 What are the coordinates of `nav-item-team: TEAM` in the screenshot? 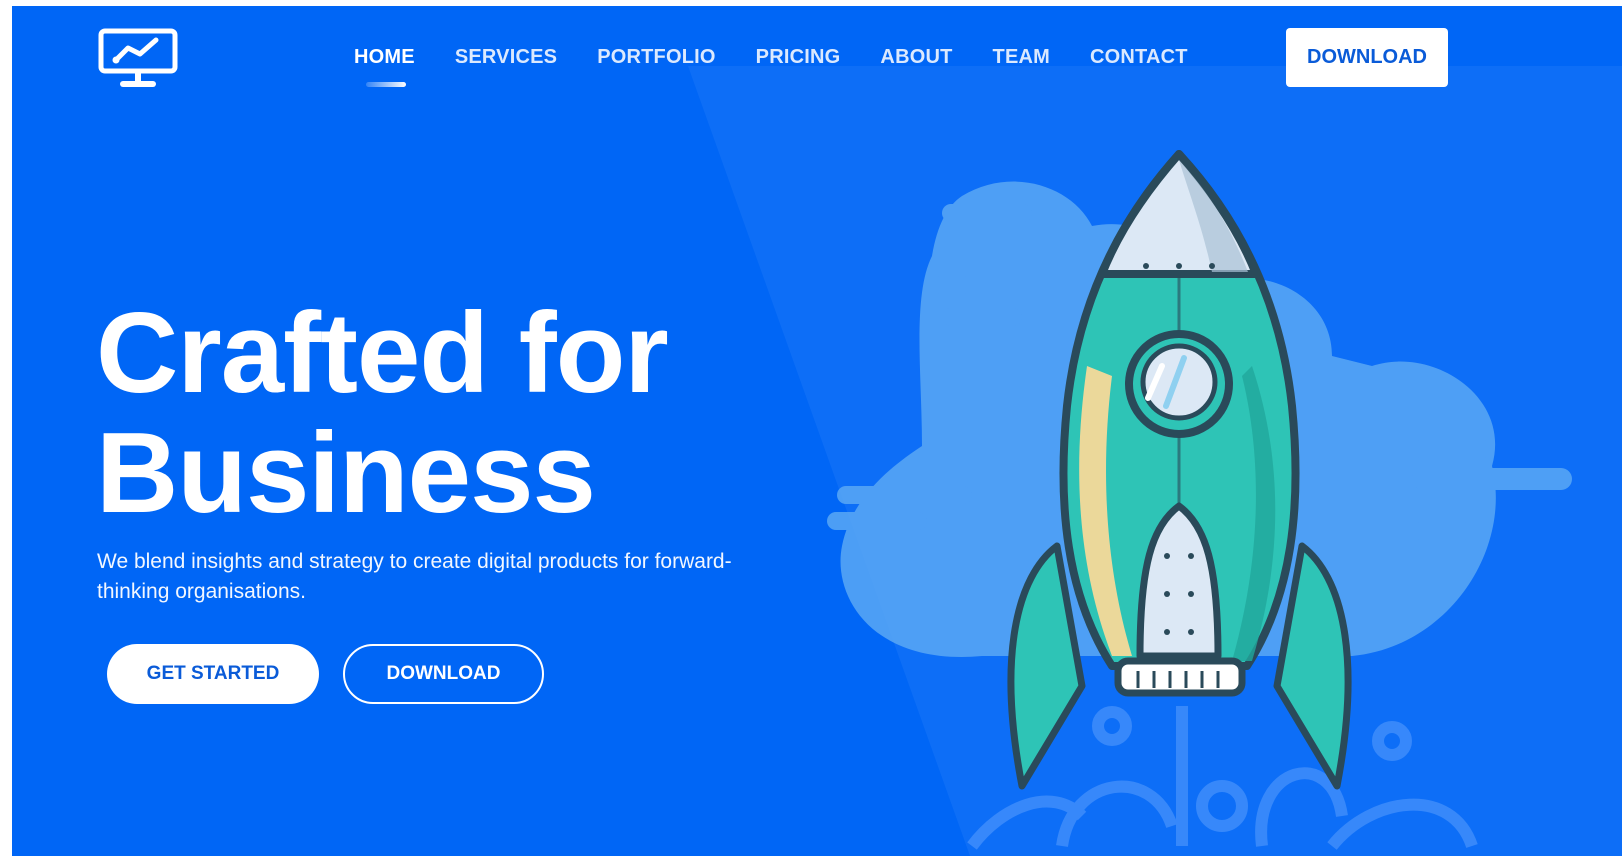 It's located at (1021, 57).